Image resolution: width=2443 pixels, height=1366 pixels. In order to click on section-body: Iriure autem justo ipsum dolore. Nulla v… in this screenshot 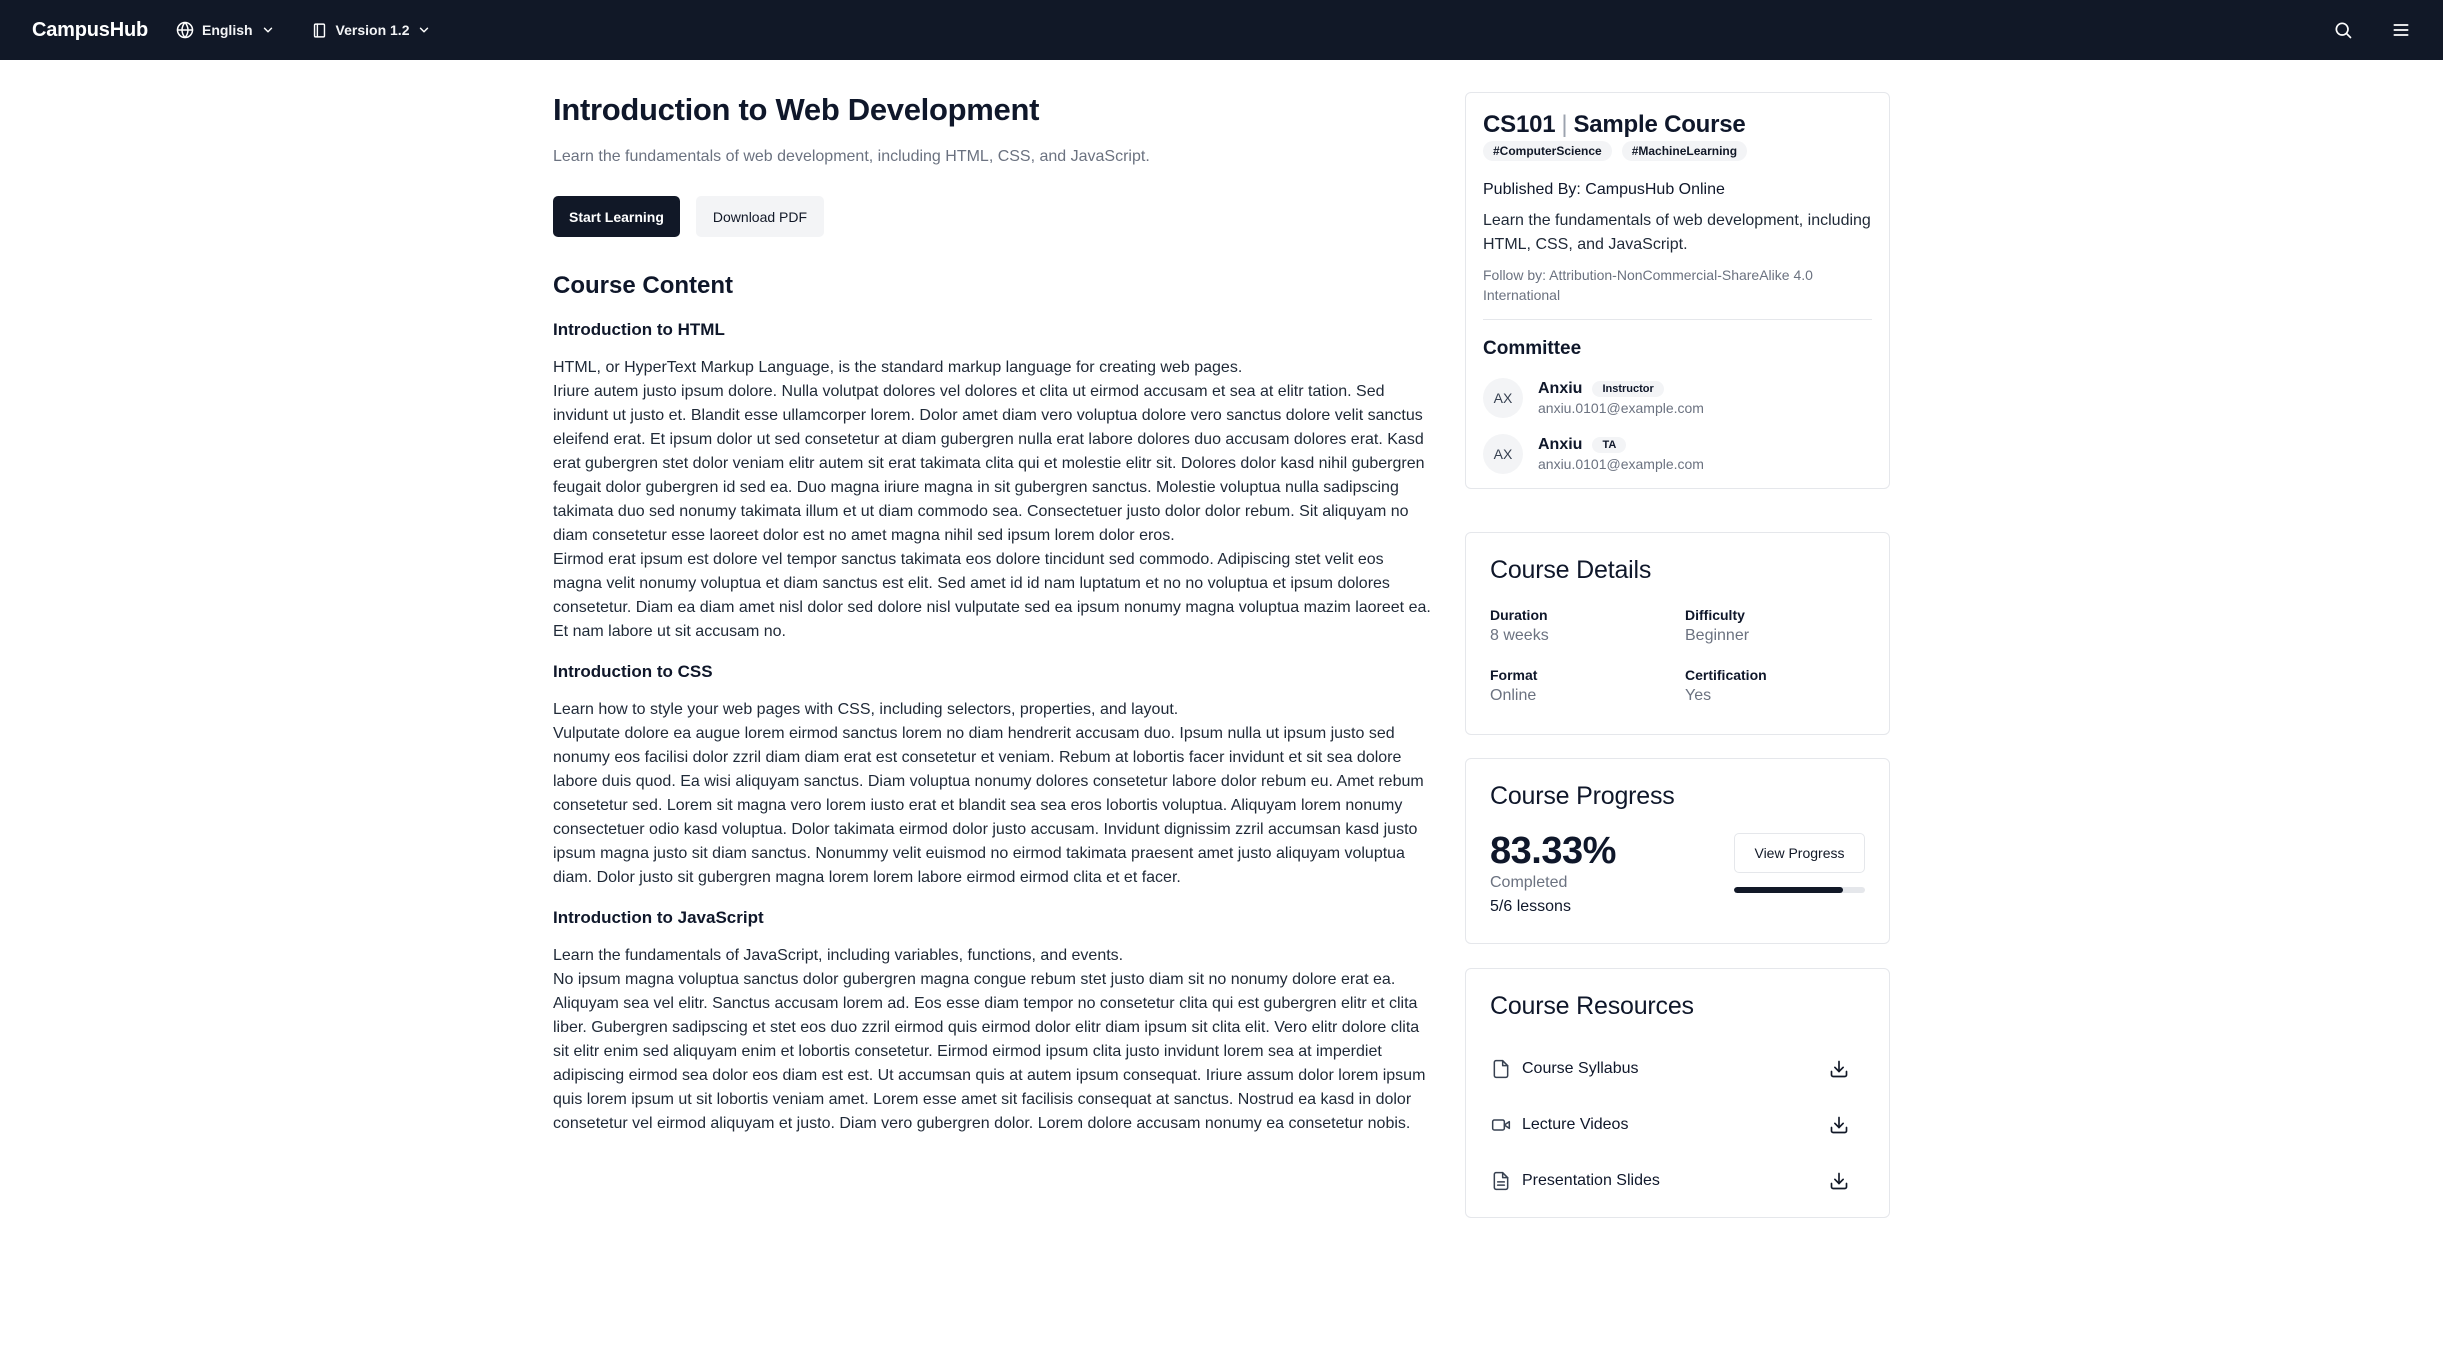, I will do `click(989, 463)`.